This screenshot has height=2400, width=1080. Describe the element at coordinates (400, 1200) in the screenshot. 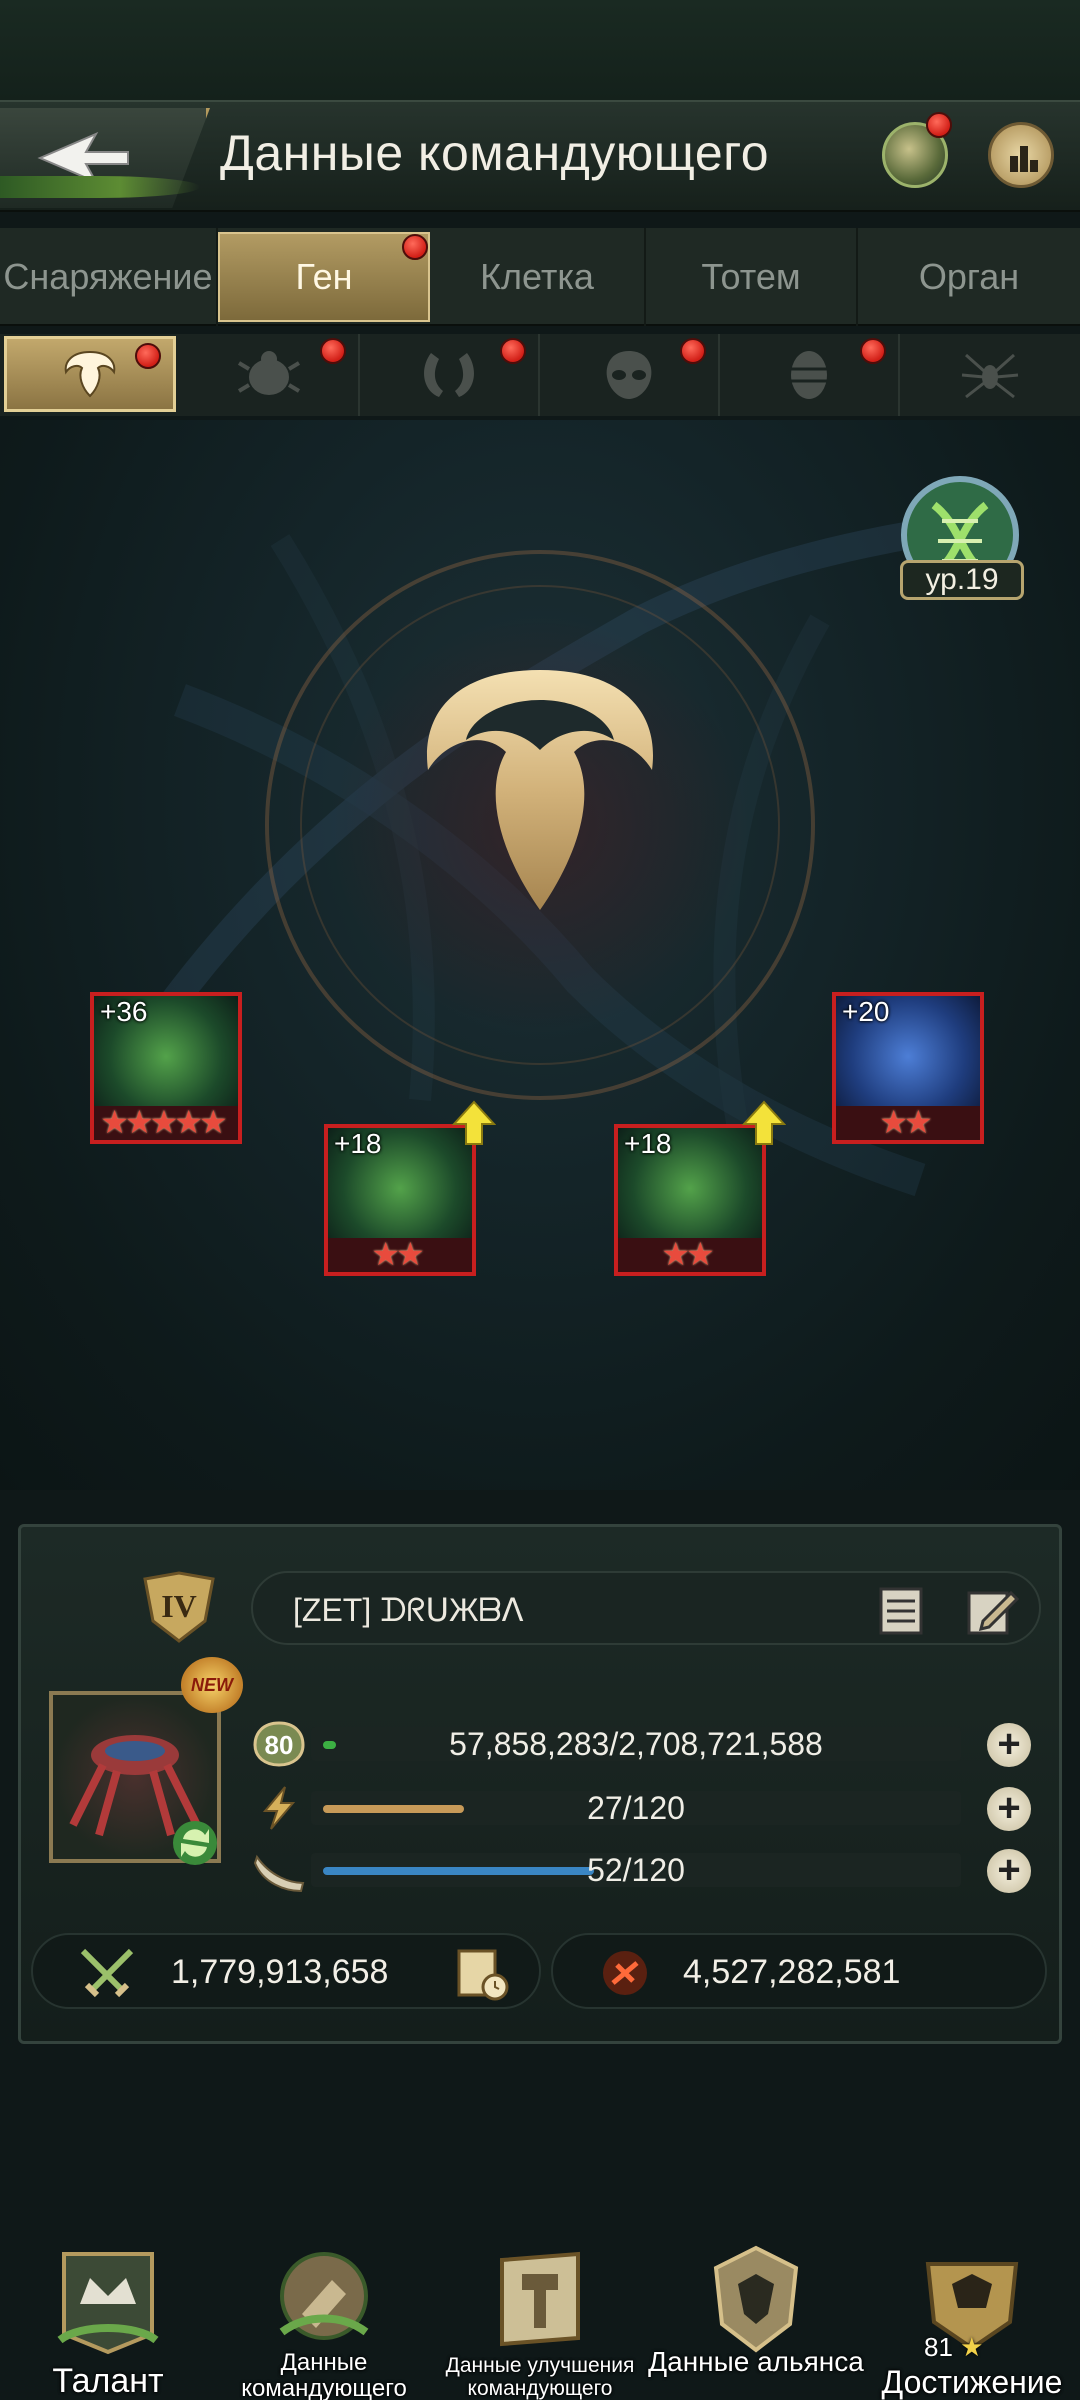

I see `gene-card-2: +18 ★ ★` at that location.